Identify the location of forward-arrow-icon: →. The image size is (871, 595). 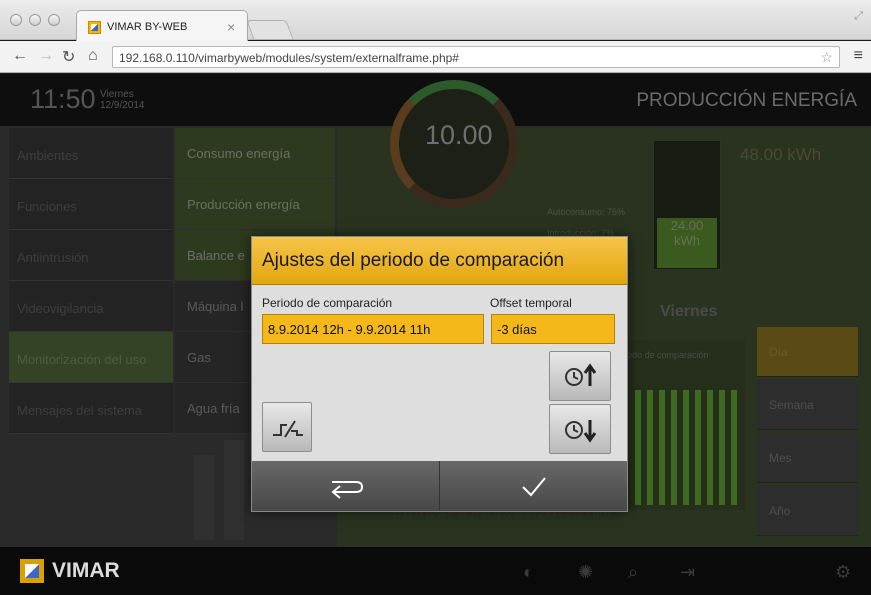
(46, 56).